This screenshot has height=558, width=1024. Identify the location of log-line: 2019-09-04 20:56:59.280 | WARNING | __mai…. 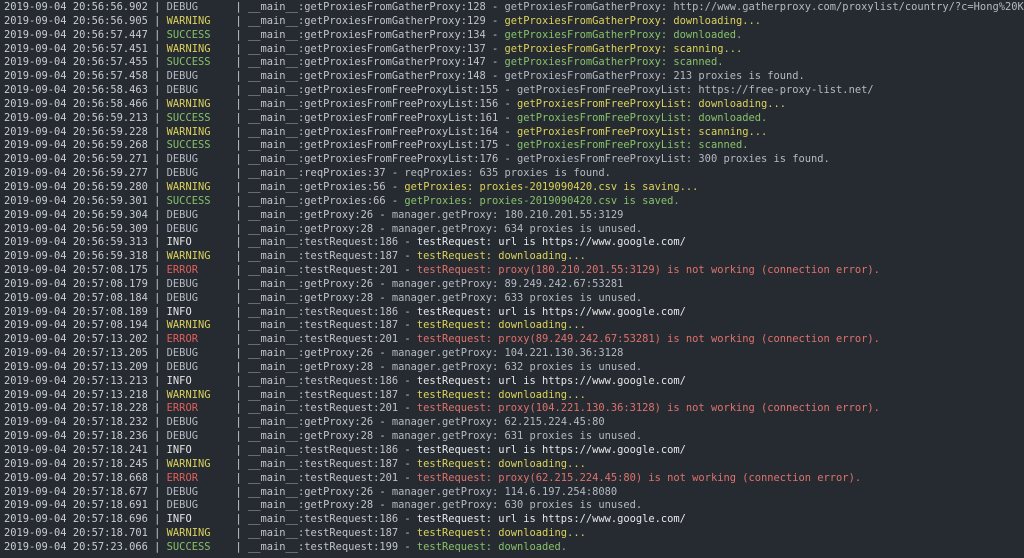
(512, 188).